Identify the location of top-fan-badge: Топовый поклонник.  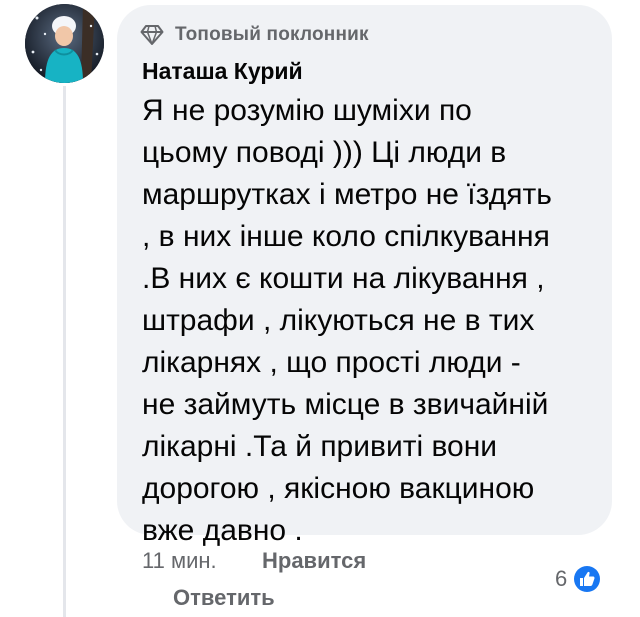
(254, 35).